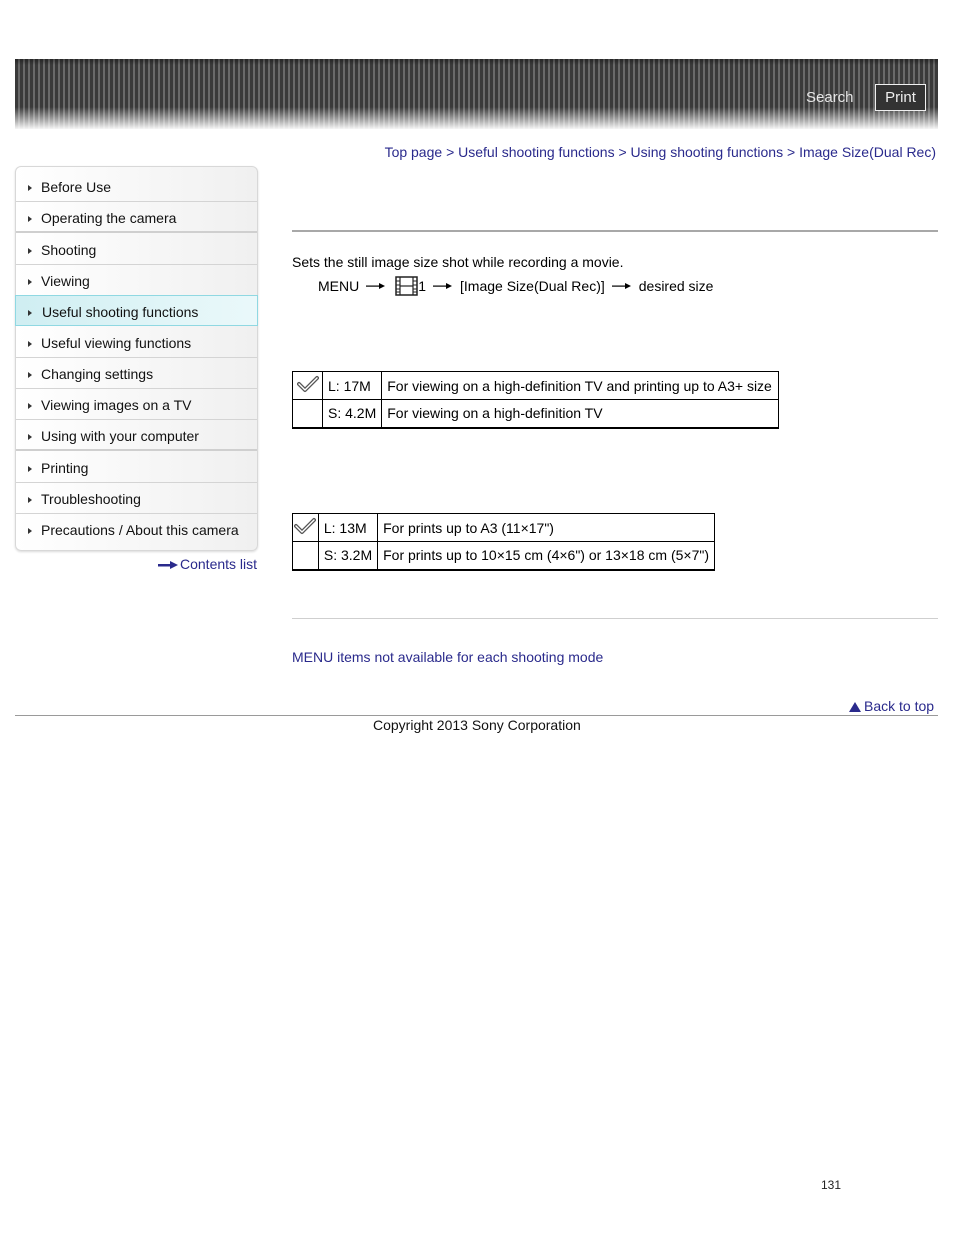 The width and height of the screenshot is (954, 1235). I want to click on sidebar-item-label: Troubleshooting, so click(91, 499).